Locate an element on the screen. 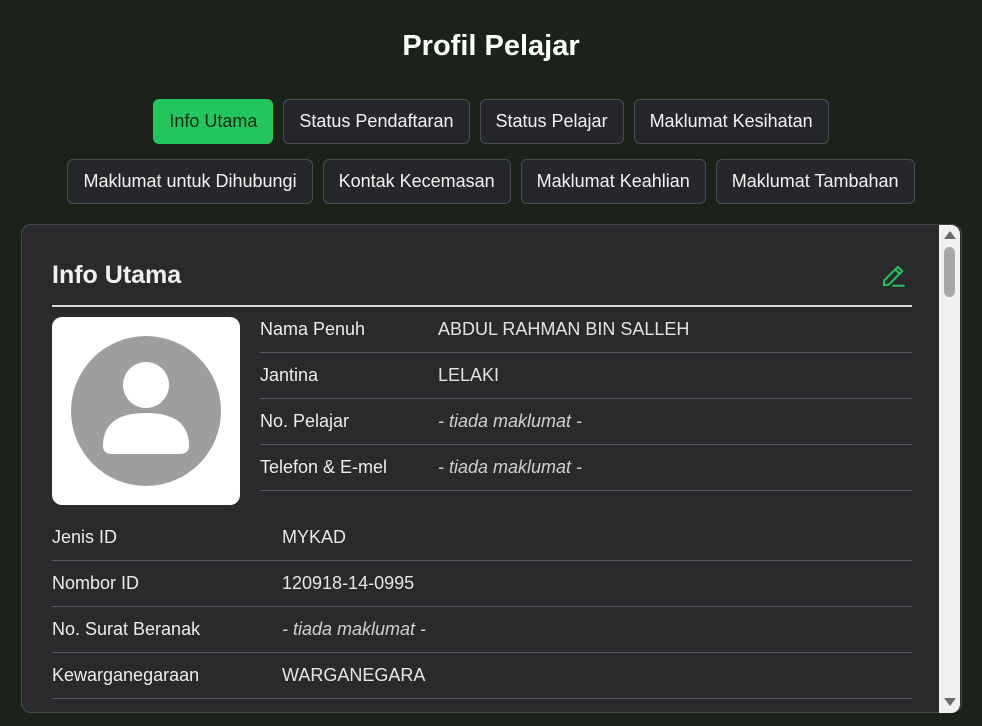 The image size is (982, 726). row-label: Telefon & E-mel is located at coordinates (324, 467).